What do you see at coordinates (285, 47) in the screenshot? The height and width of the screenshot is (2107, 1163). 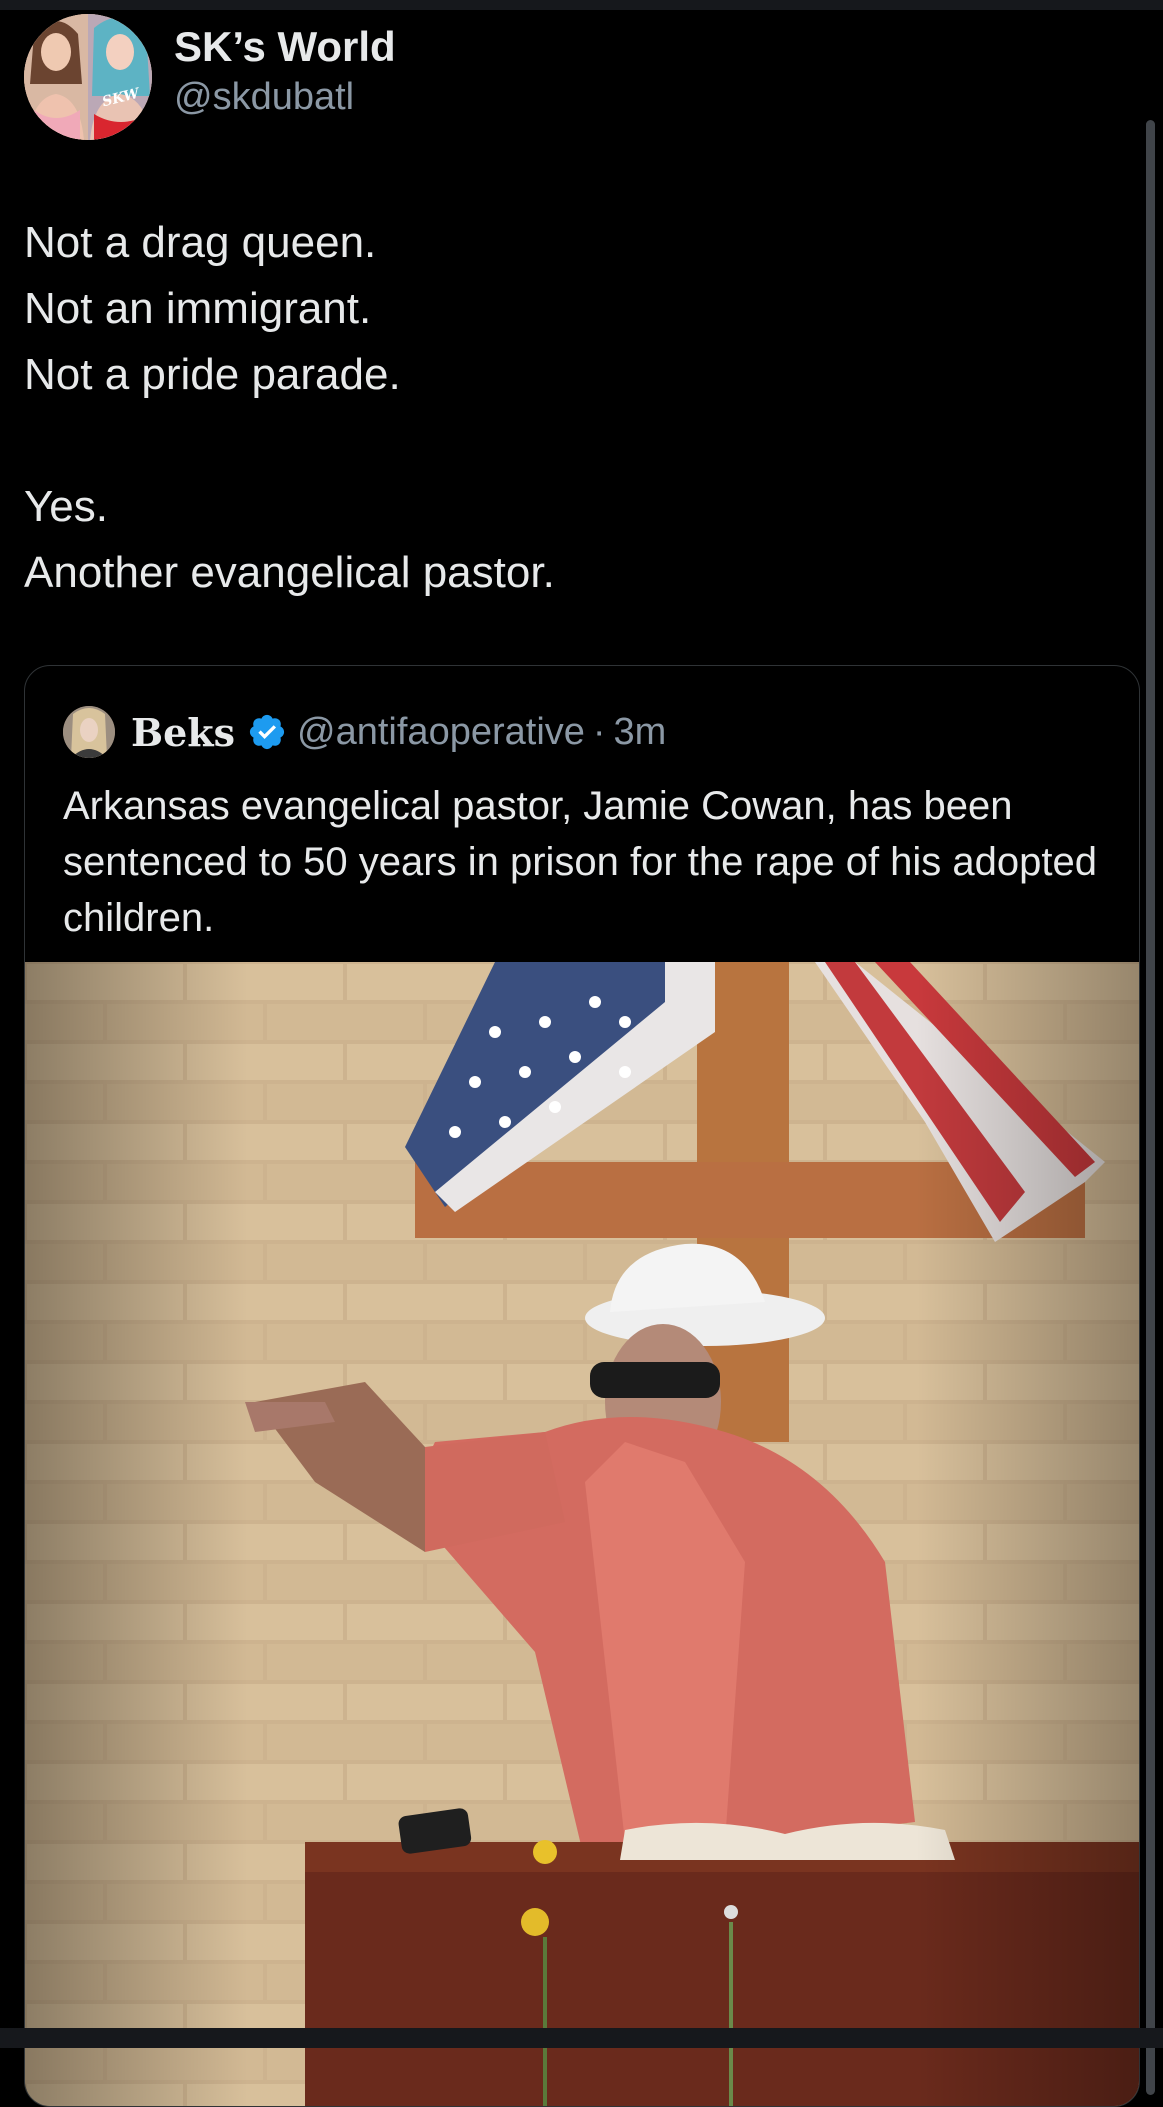 I see `author-name: SK’s World` at bounding box center [285, 47].